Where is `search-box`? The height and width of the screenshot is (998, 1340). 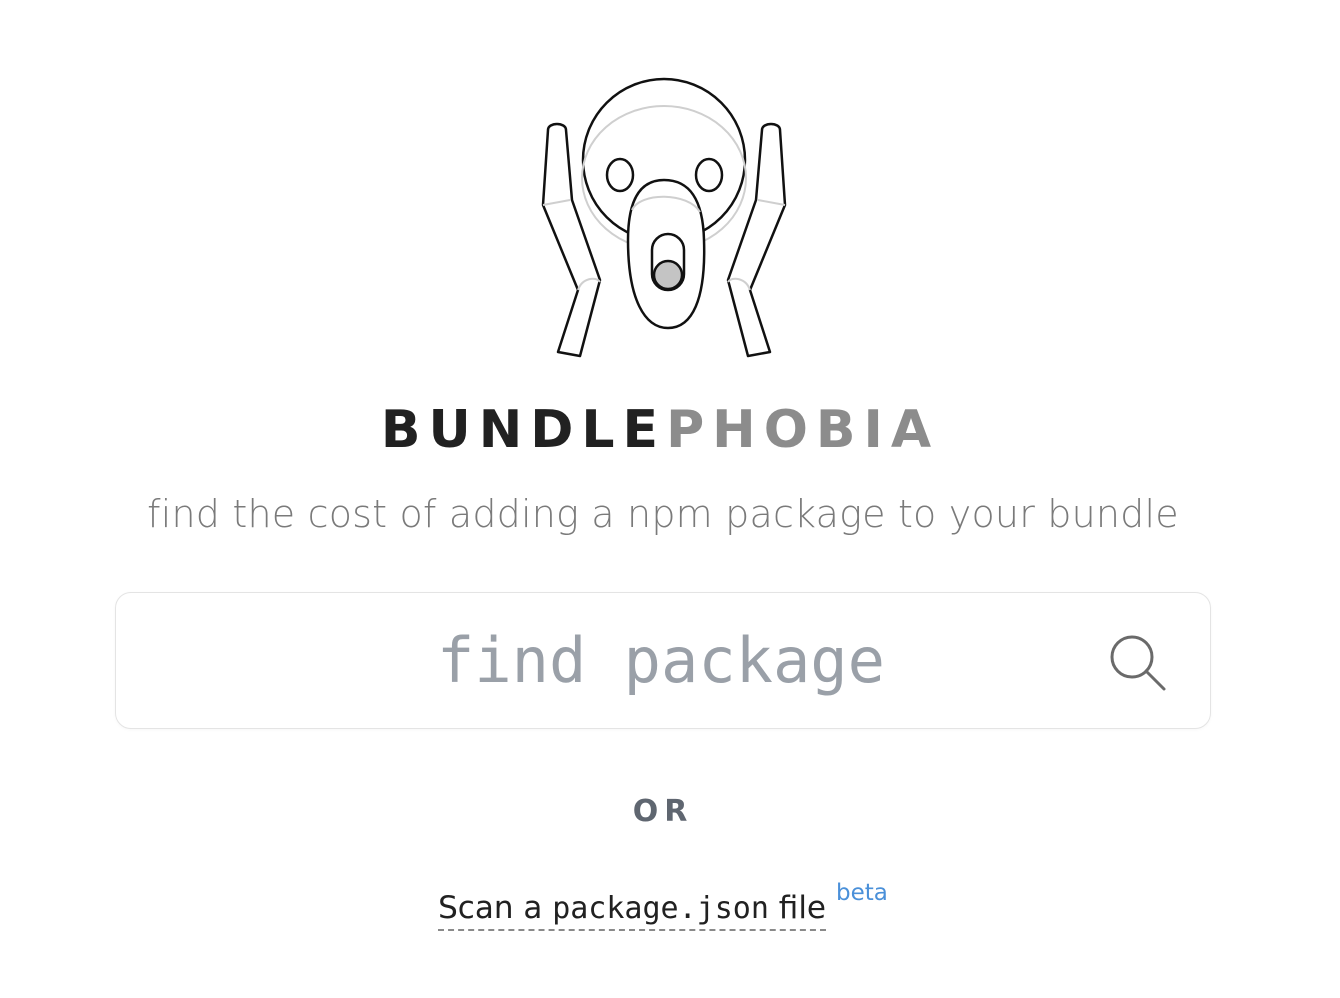 search-box is located at coordinates (663, 660).